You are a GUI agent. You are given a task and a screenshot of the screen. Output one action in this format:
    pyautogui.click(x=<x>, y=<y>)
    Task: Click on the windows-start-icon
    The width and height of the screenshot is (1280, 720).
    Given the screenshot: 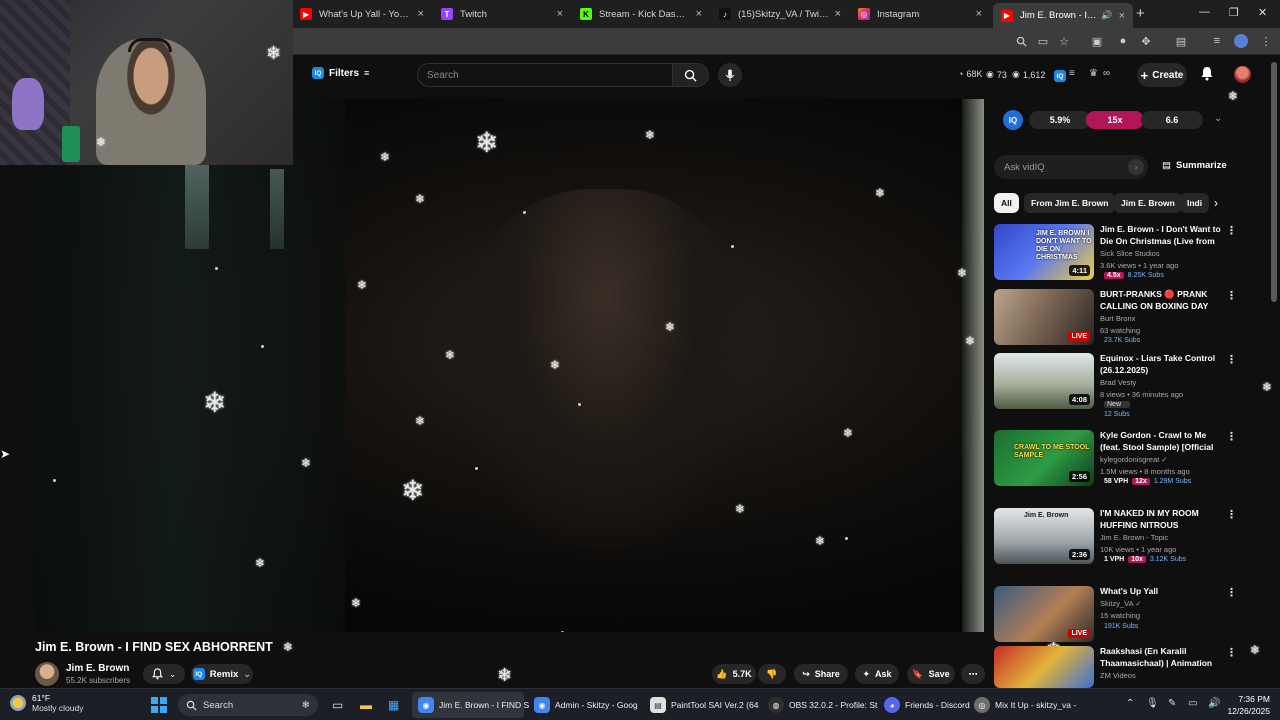 What is the action you would take?
    pyautogui.click(x=159, y=705)
    